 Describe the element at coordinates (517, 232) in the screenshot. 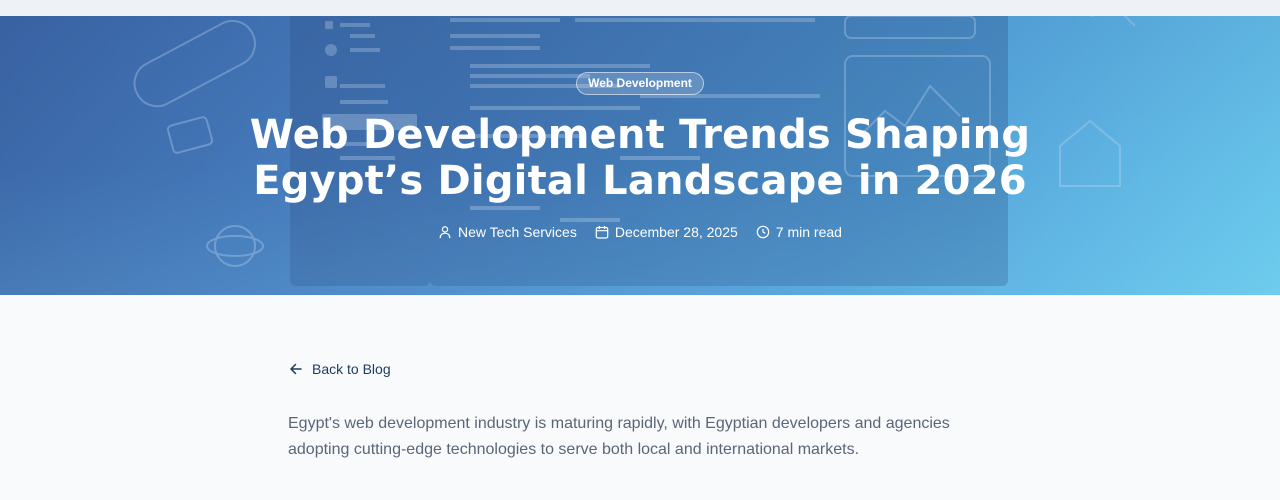

I see `author-name: New Tech Services` at that location.